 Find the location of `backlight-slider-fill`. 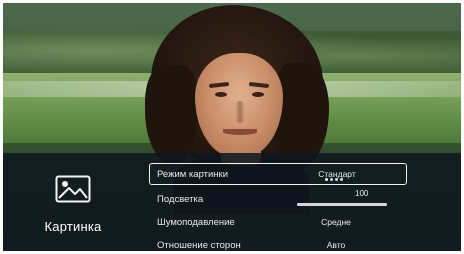

backlight-slider-fill is located at coordinates (342, 204).